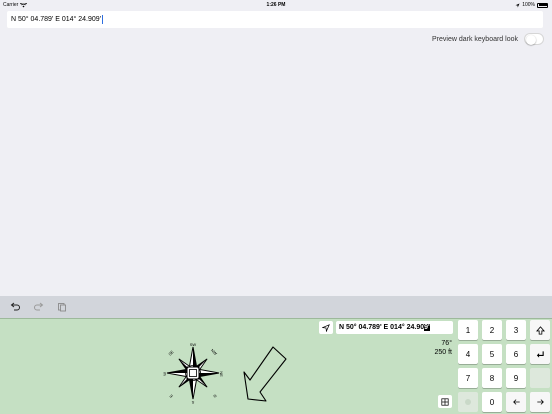 Image resolution: width=552 pixels, height=414 pixels. What do you see at coordinates (468, 378) in the screenshot?
I see `key-7: 7` at bounding box center [468, 378].